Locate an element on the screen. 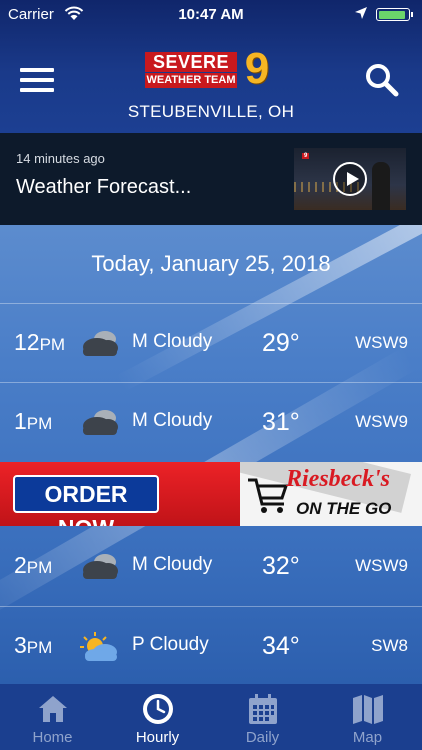  hourly-row: 3PM P Cloudy 34° SW8 is located at coordinates (211, 645).